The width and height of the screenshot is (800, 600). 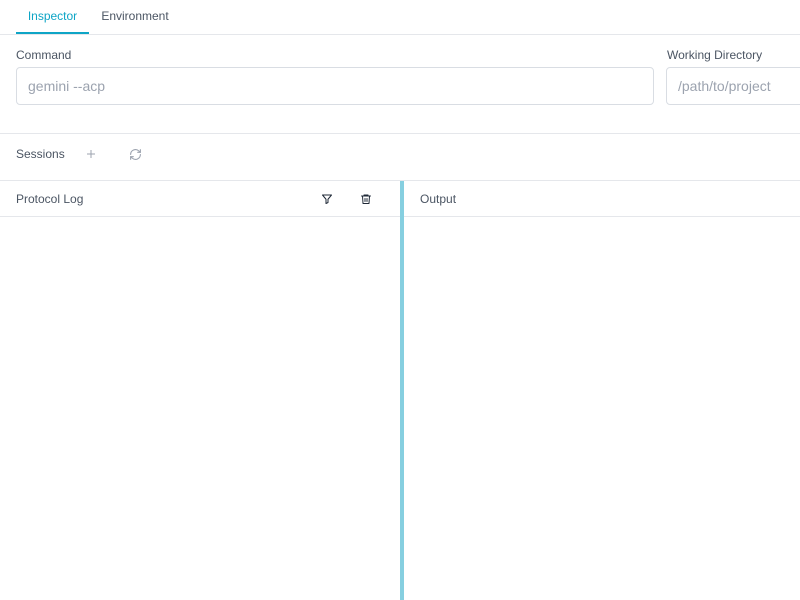 I want to click on working-directory-input, so click(x=733, y=86).